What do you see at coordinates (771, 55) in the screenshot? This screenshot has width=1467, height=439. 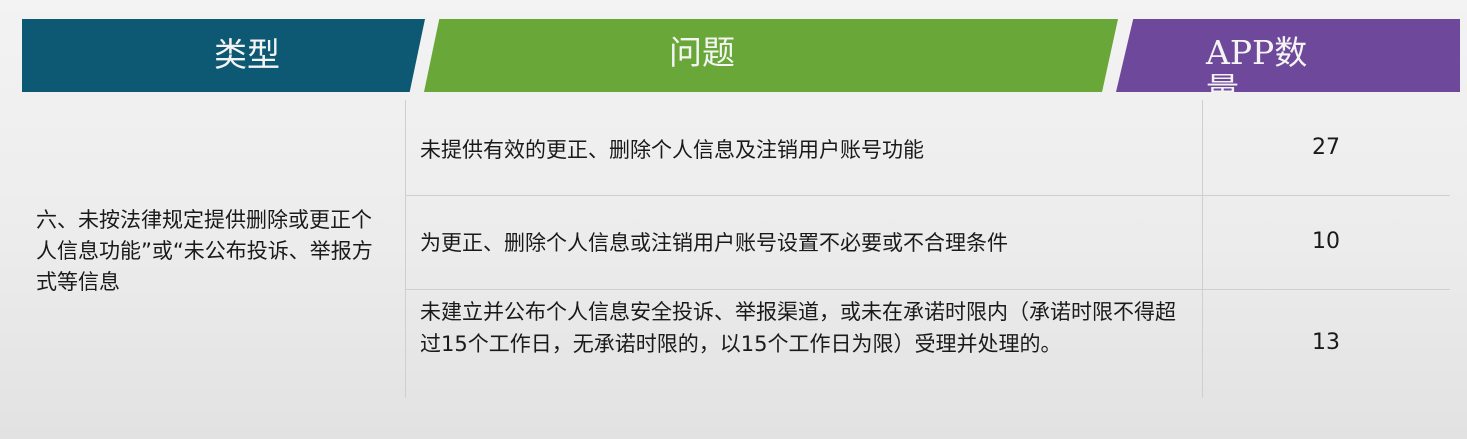 I see `column-header-issue: 问题` at bounding box center [771, 55].